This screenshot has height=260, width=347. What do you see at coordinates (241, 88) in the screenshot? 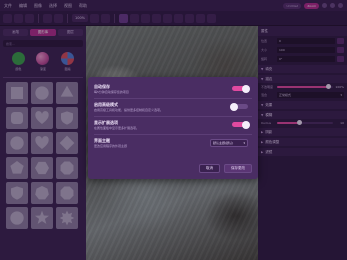
I see `autosave-toggle` at bounding box center [241, 88].